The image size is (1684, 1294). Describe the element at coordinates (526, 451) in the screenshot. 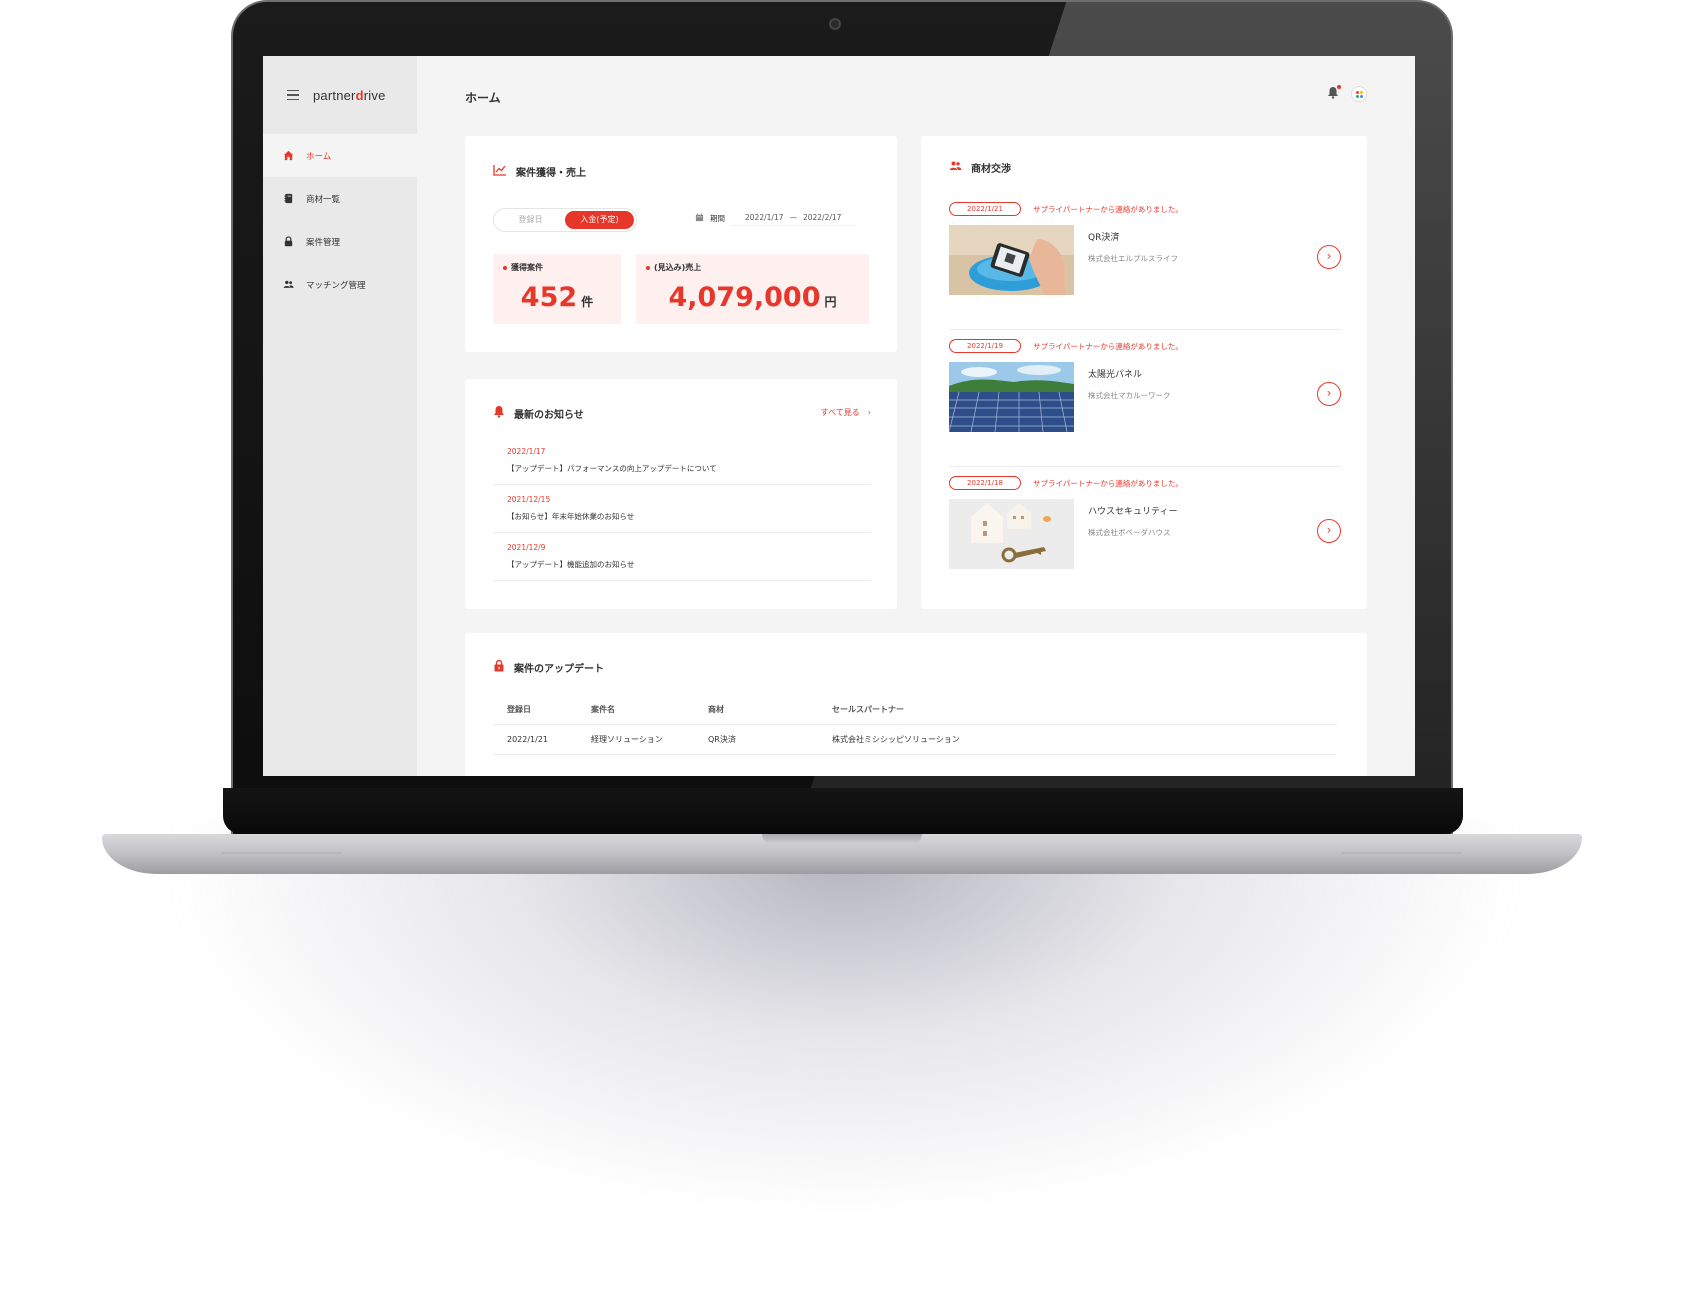

I see `news-date: 2022/1/17` at that location.